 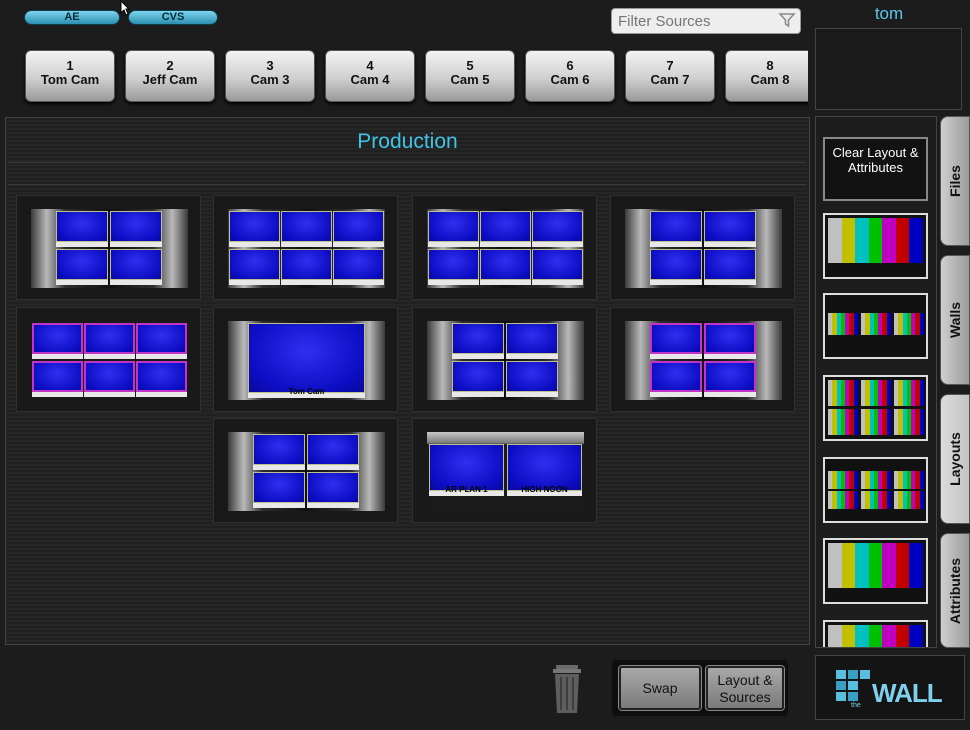 I want to click on source-button: 5 Cam 5, so click(x=470, y=76).